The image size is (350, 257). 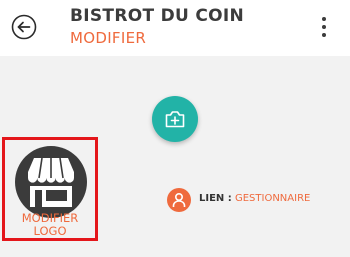 What do you see at coordinates (51, 182) in the screenshot?
I see `storefront-icon` at bounding box center [51, 182].